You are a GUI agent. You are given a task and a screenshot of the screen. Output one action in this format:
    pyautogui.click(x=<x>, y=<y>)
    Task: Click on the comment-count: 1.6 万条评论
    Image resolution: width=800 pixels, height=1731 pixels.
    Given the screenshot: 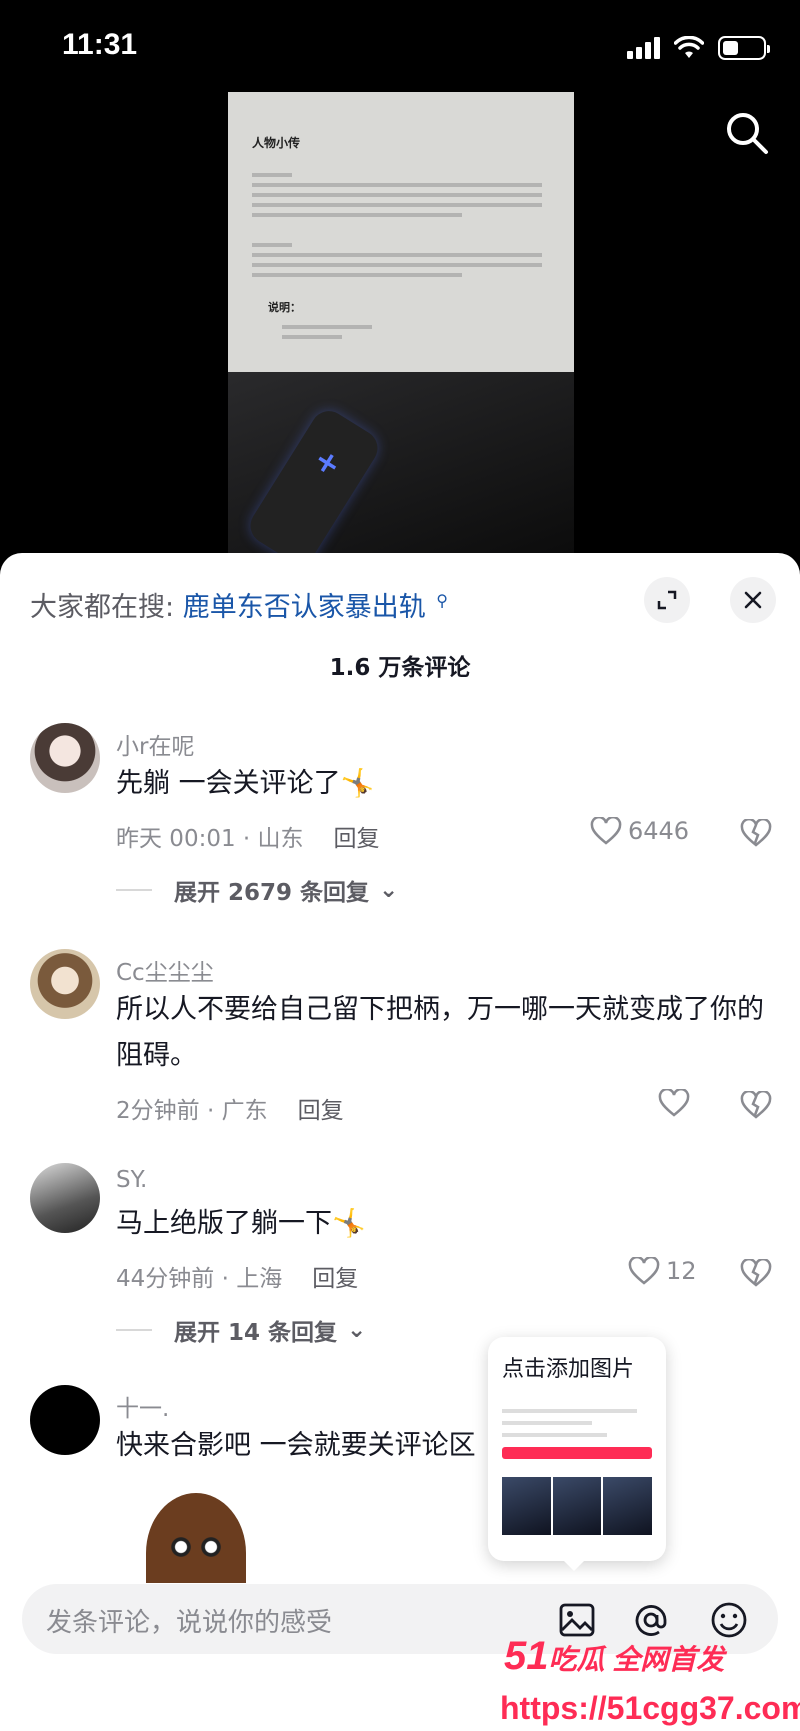 What is the action you would take?
    pyautogui.click(x=400, y=668)
    